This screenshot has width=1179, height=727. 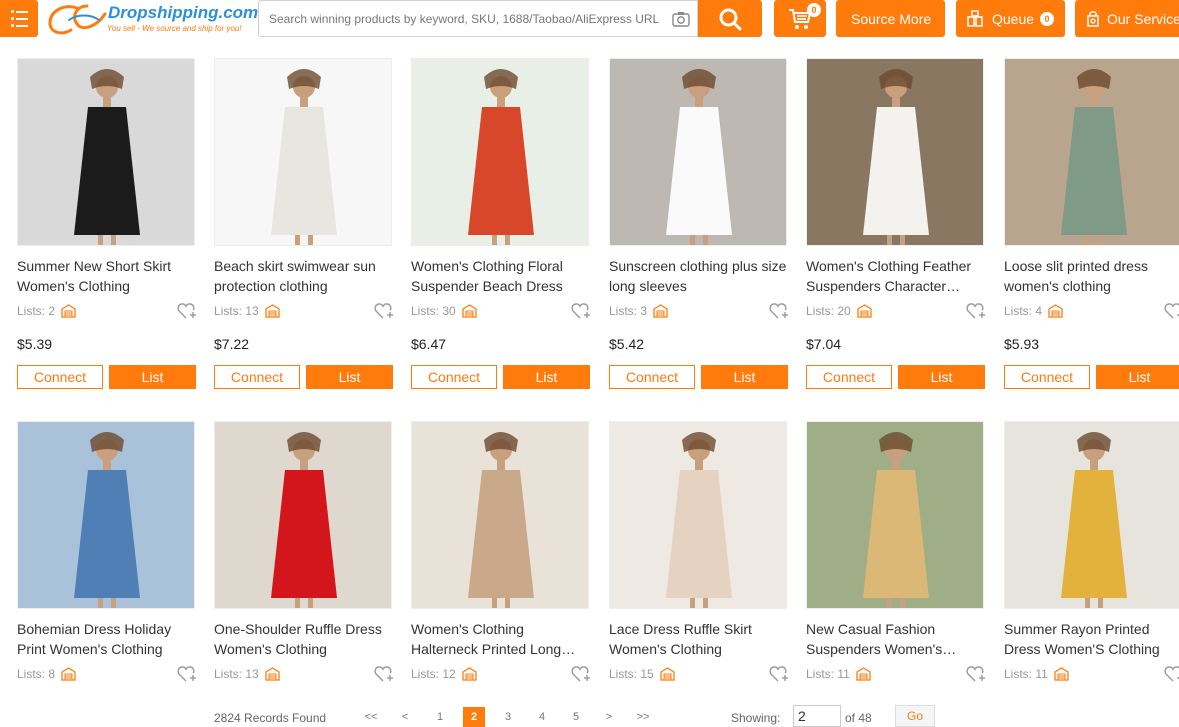 I want to click on lists-count: Lists: 4, so click(x=1033, y=311).